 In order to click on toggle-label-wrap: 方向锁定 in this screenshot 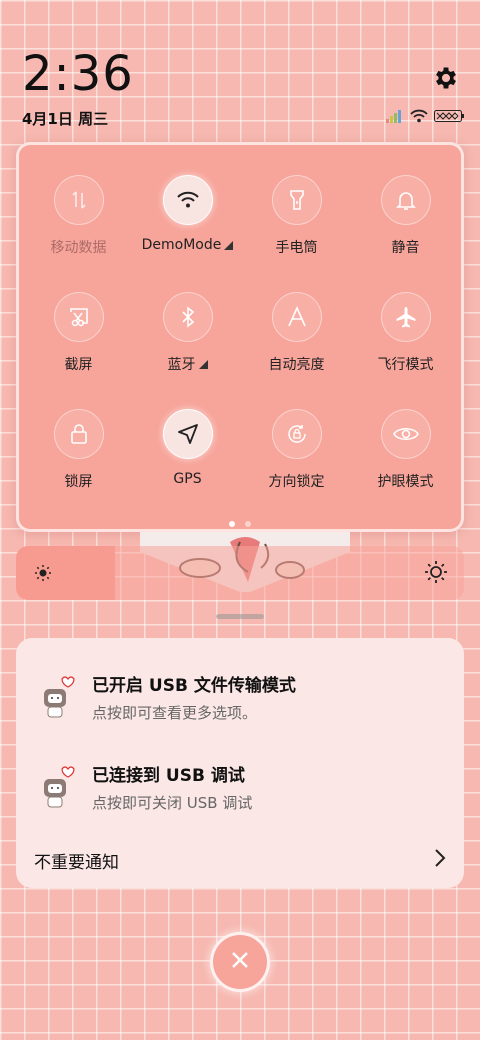, I will do `click(297, 481)`.